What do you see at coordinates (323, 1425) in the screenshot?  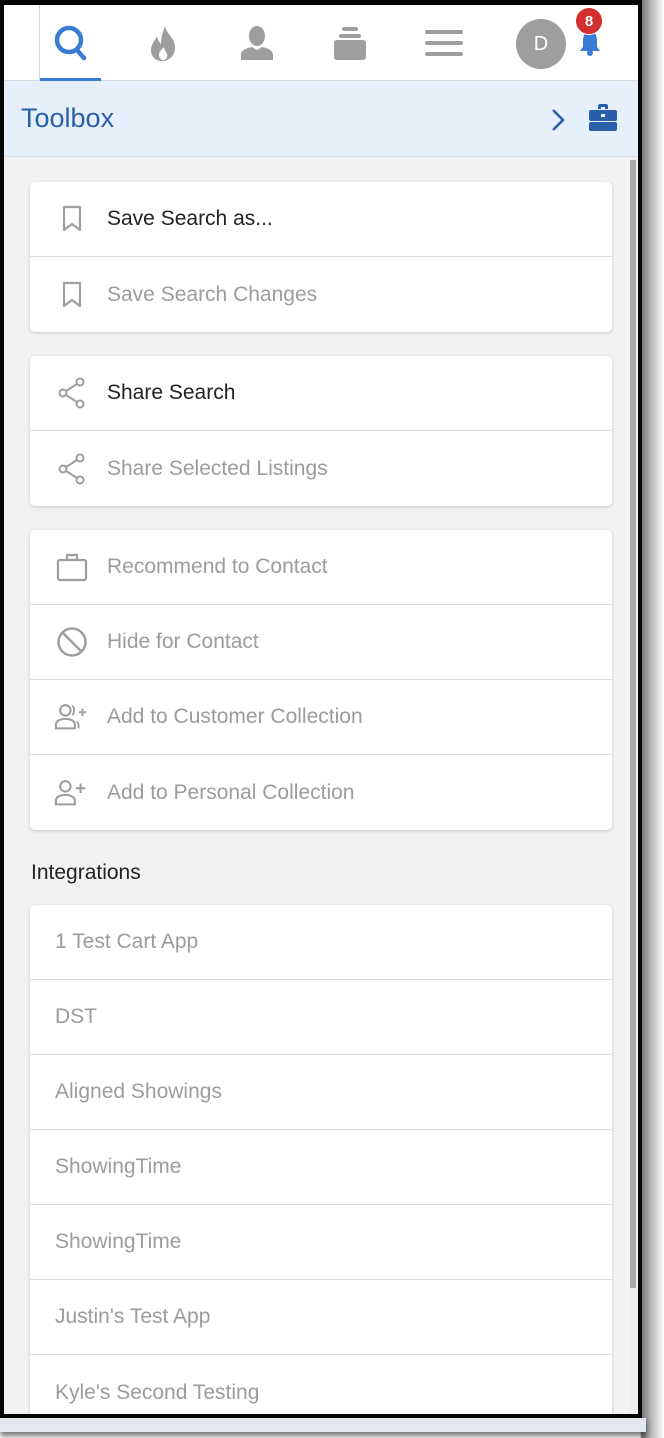 I see `window-bottom-edge` at bounding box center [323, 1425].